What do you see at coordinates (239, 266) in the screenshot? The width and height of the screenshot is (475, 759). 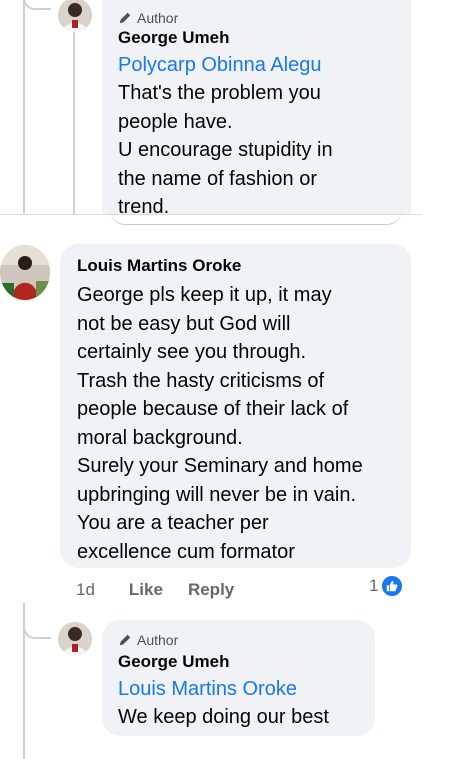 I see `commenter-name: Louis Martins Oroke` at bounding box center [239, 266].